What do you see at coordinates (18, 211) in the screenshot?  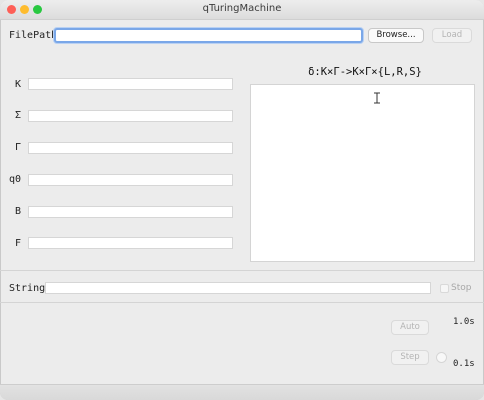 I see `b-label: B` at bounding box center [18, 211].